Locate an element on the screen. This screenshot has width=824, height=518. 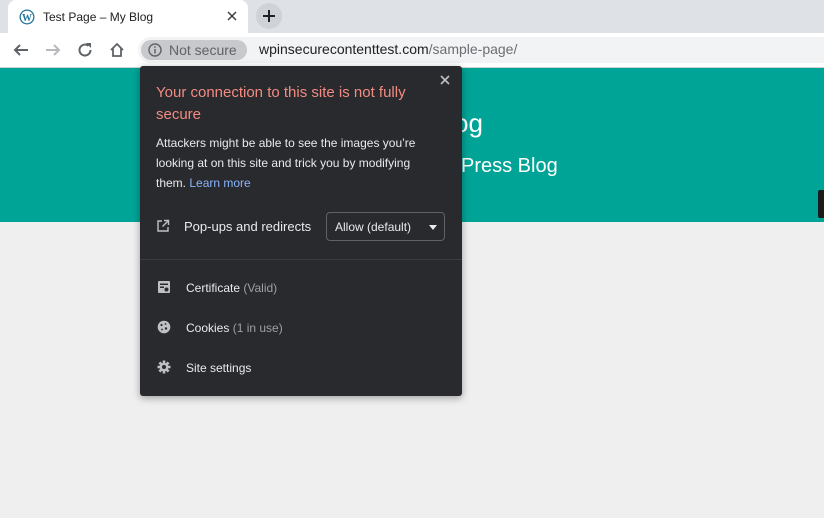
cookies-item: Cookies (1 in use) is located at coordinates (301, 328).